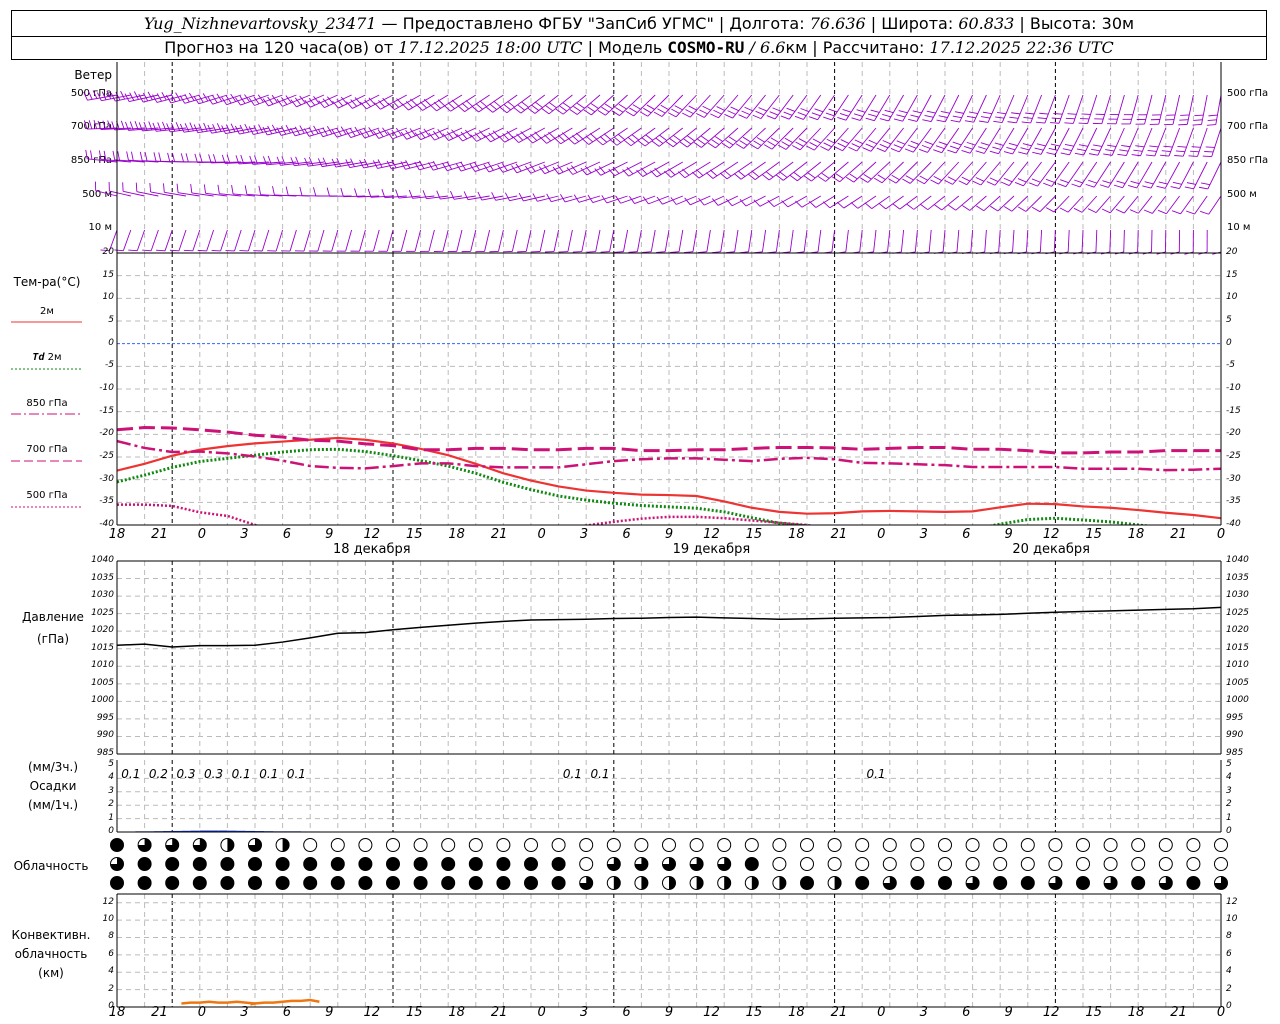 The image size is (1280, 1024). I want to click on precip-ytick-left: 5, so click(111, 764).